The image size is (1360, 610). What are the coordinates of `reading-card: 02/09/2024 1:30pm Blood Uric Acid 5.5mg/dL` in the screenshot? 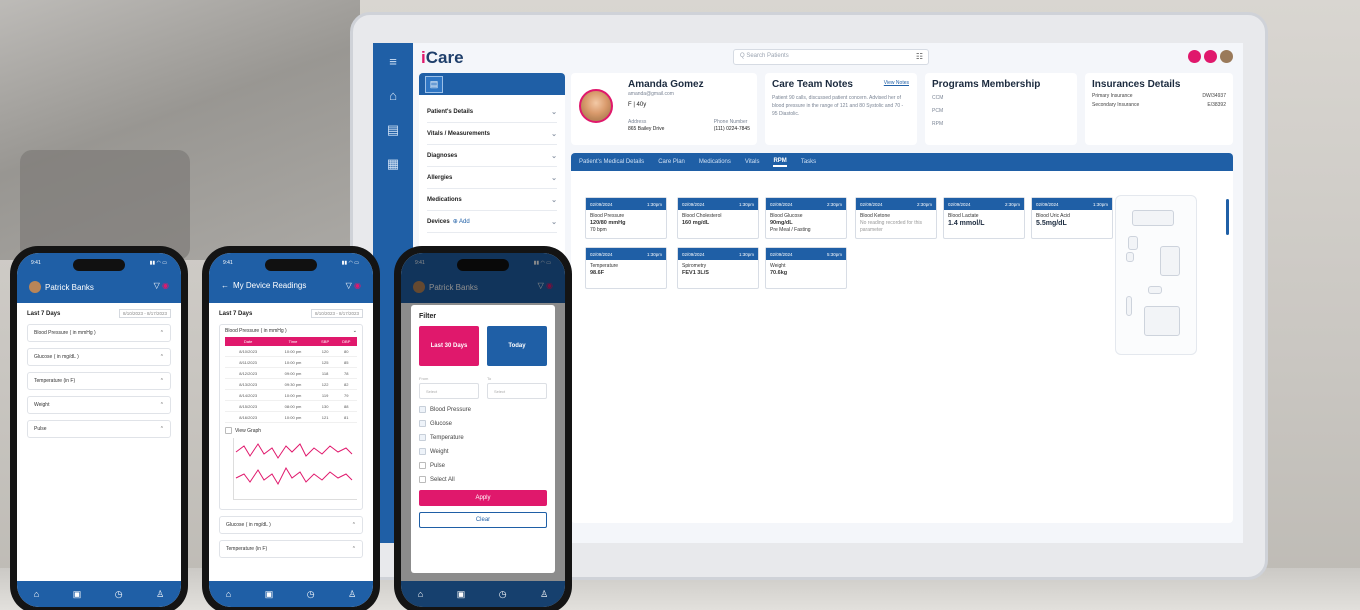 It's located at (1072, 218).